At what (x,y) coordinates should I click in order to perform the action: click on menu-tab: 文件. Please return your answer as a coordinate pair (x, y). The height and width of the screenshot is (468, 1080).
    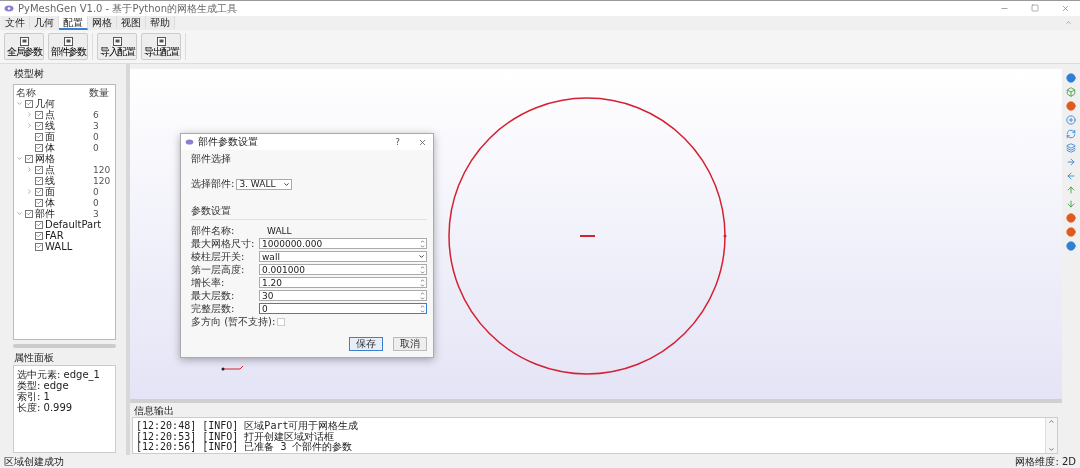
    Looking at the image, I should click on (15, 23).